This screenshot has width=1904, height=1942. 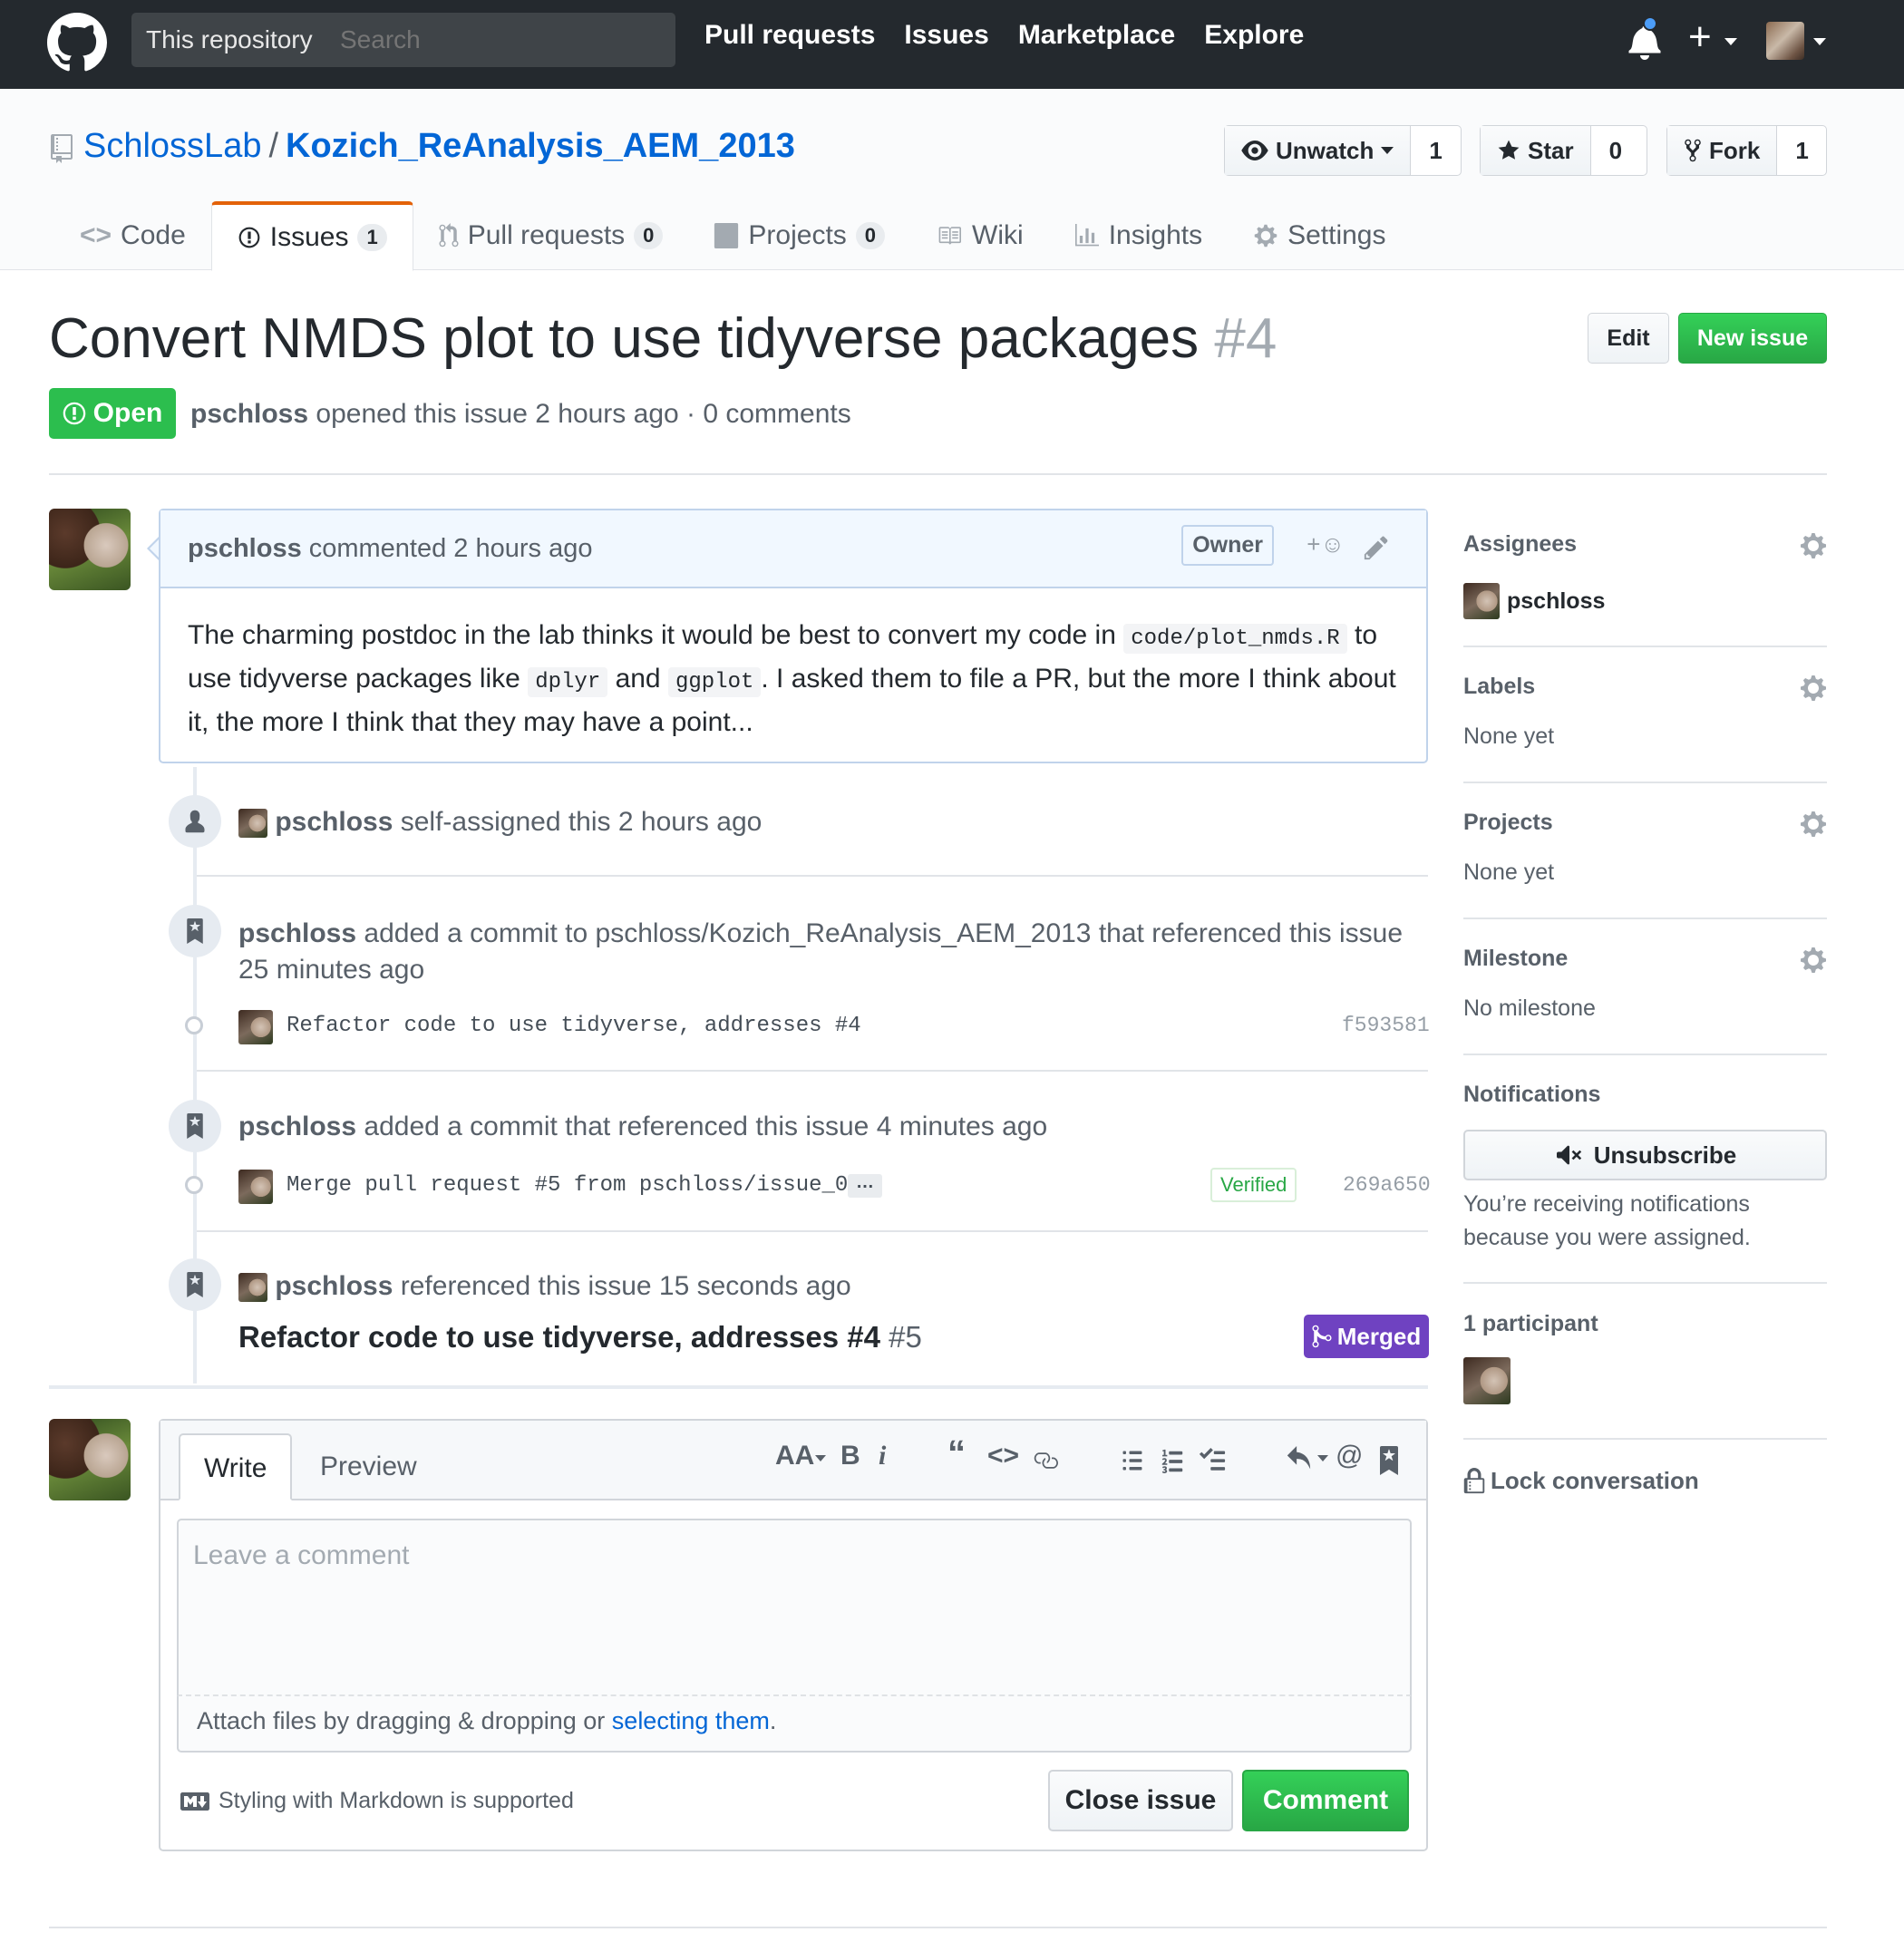 What do you see at coordinates (1003, 1456) in the screenshot?
I see `code-icon: <>` at bounding box center [1003, 1456].